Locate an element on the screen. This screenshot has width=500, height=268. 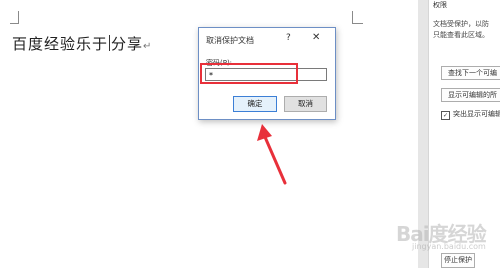
ok-button: 确定 is located at coordinates (255, 104).